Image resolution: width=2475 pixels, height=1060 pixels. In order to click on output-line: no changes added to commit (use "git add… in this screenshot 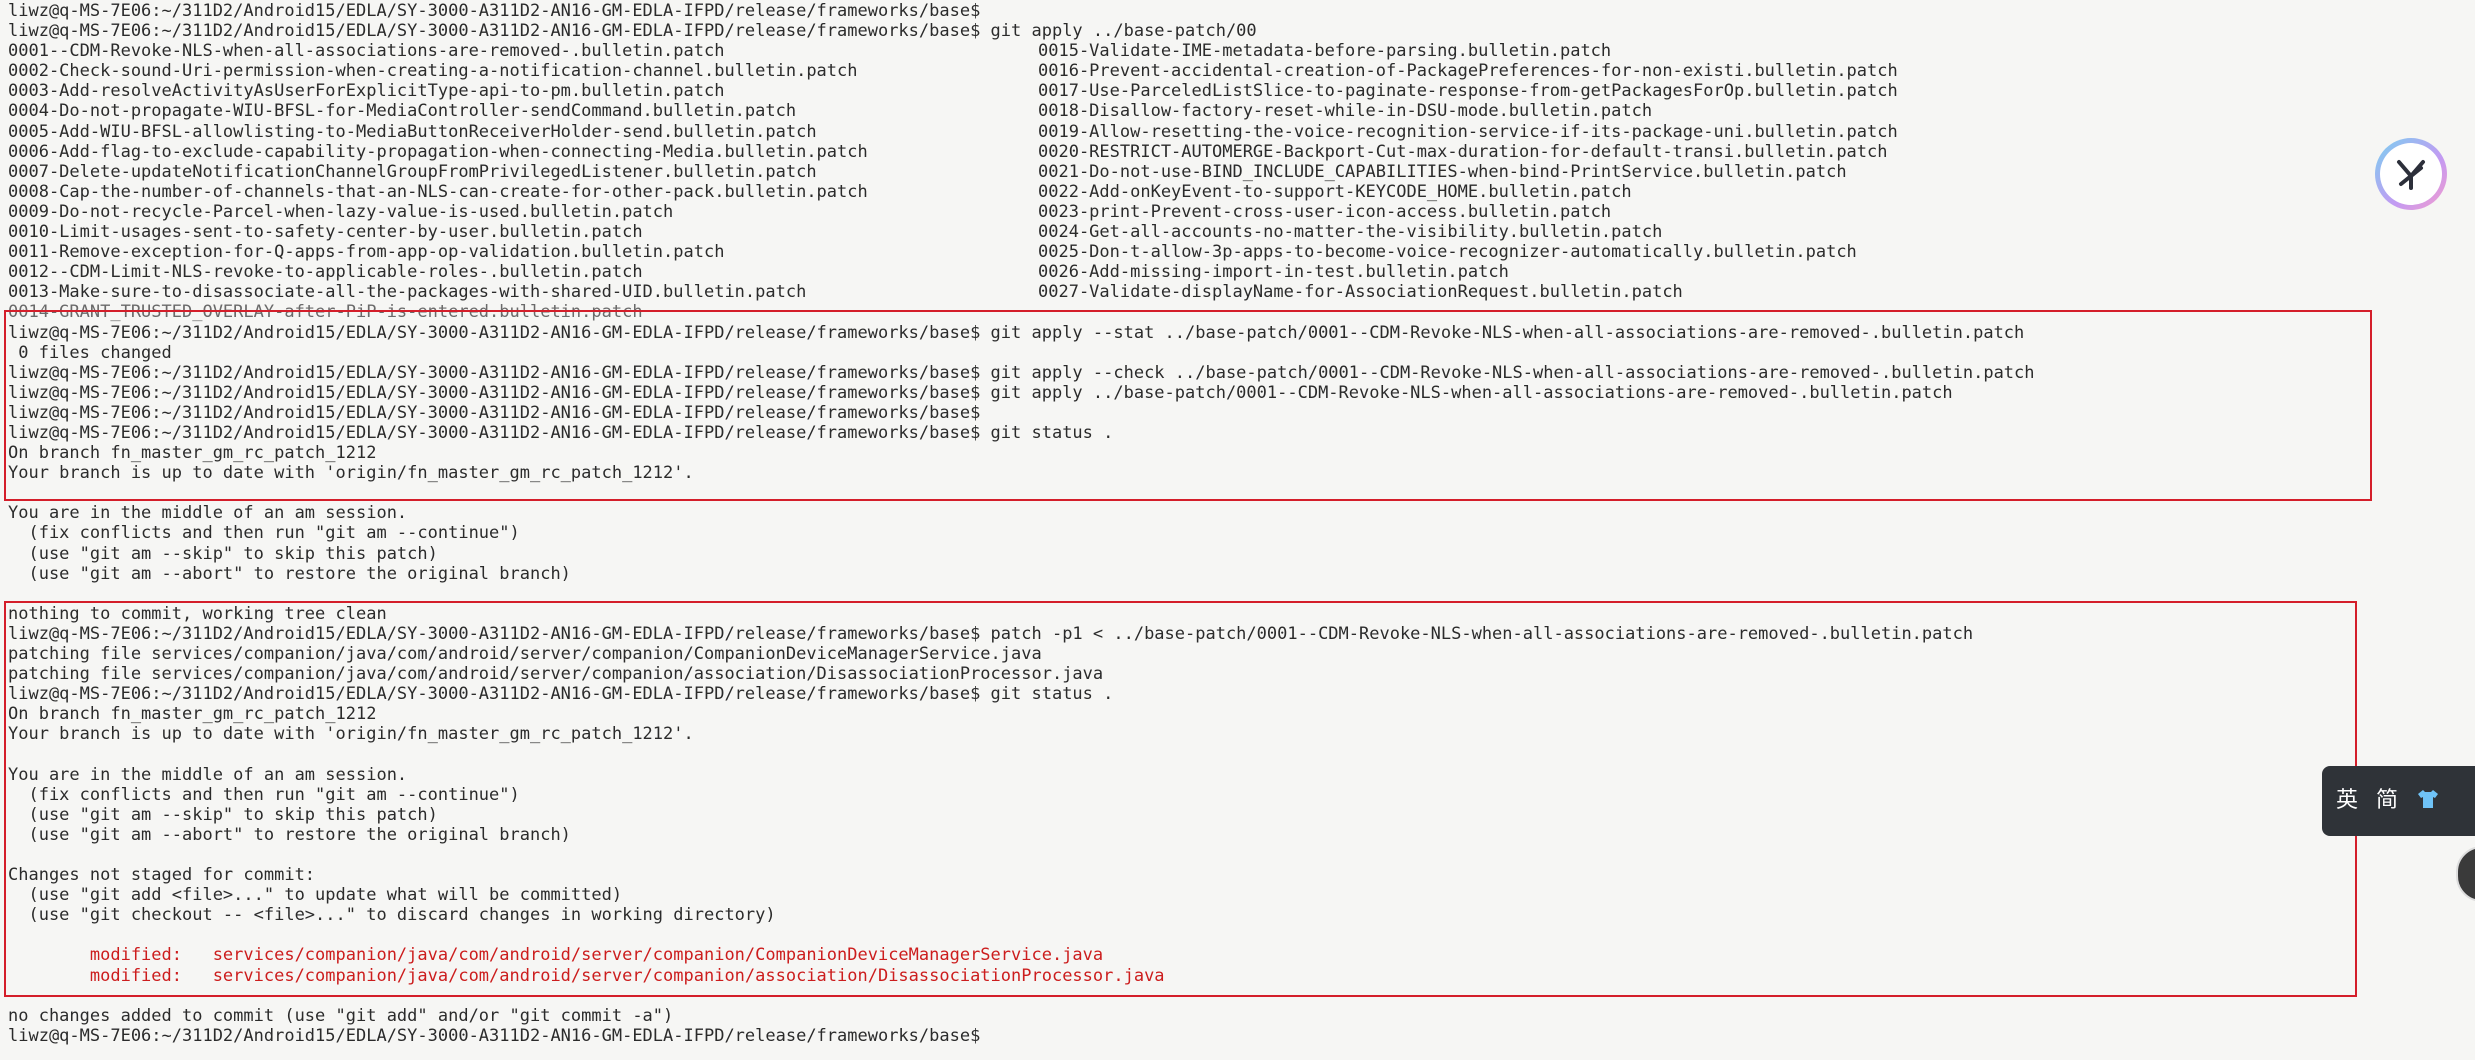, I will do `click(341, 1015)`.